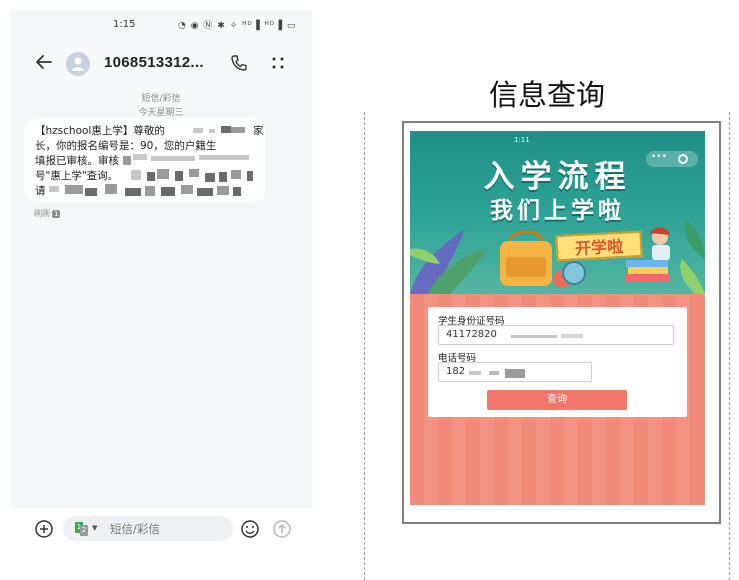  What do you see at coordinates (135, 529) in the screenshot?
I see `message-input-placeholder: 短信/彩信` at bounding box center [135, 529].